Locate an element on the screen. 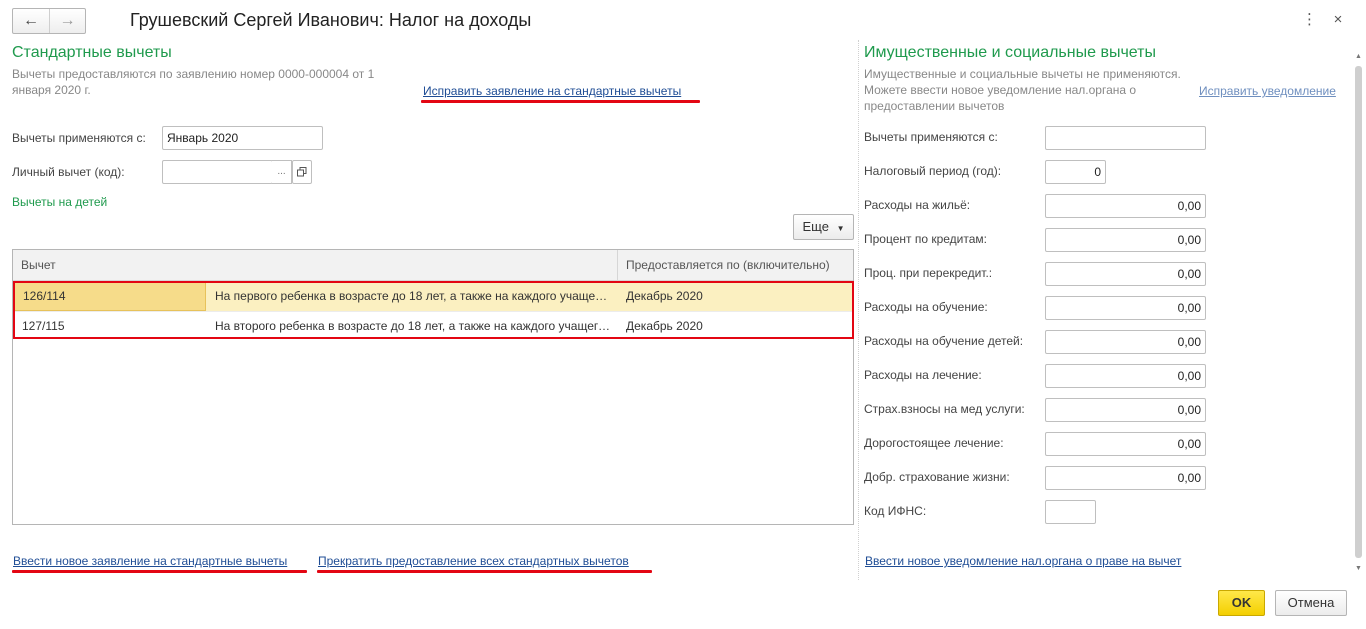 This screenshot has height=629, width=1366. personal-deduction-label: Личный вычет (код): is located at coordinates (68, 172).